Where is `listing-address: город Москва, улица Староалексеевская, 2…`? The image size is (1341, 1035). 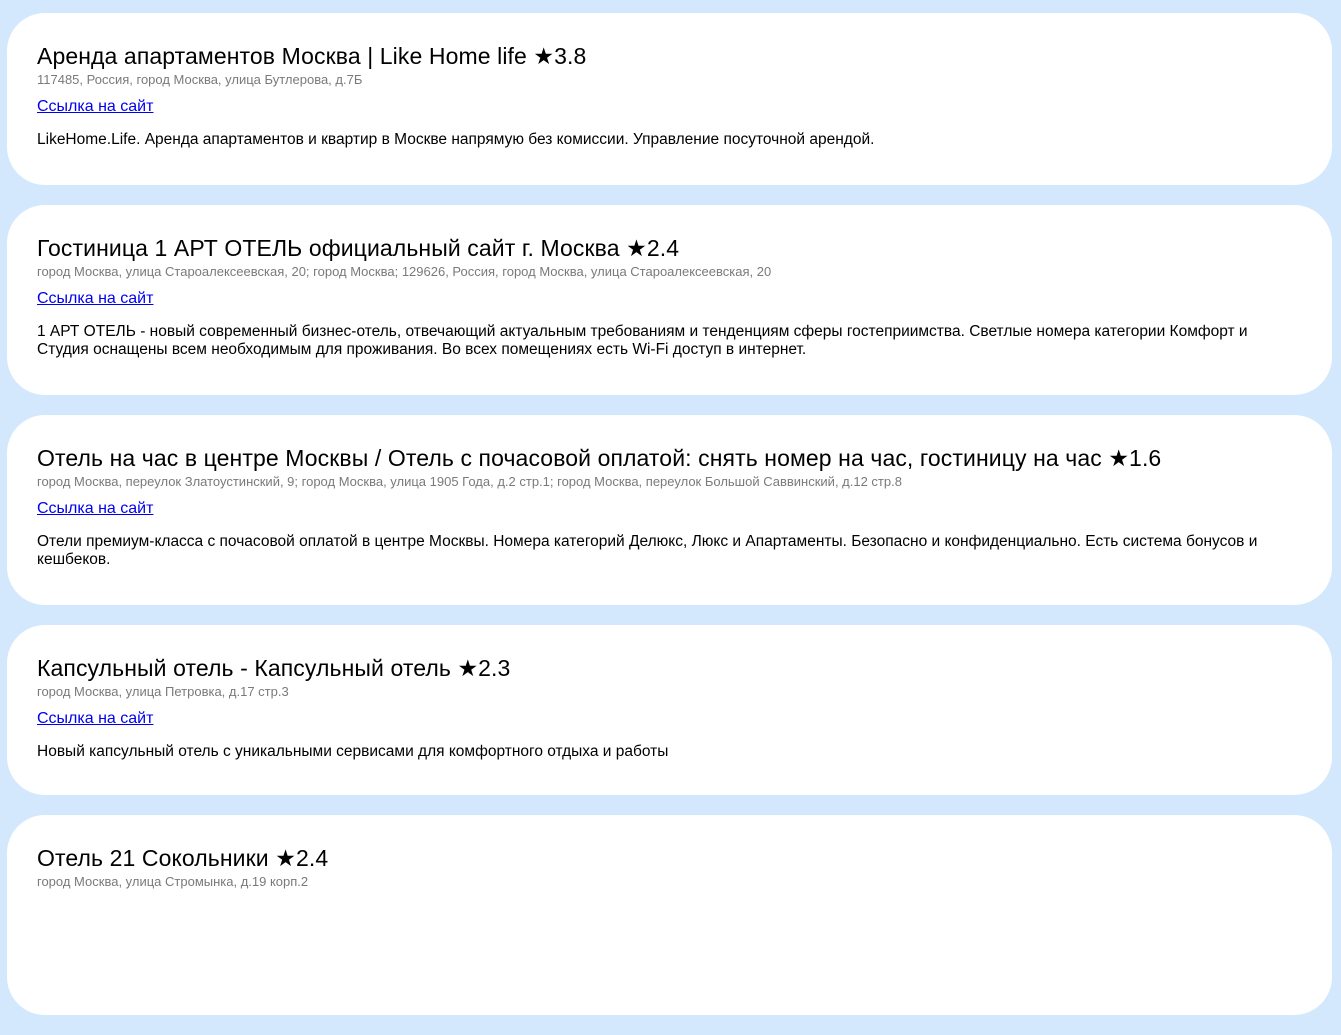
listing-address: город Москва, улица Староалексеевская, 2… is located at coordinates (404, 271).